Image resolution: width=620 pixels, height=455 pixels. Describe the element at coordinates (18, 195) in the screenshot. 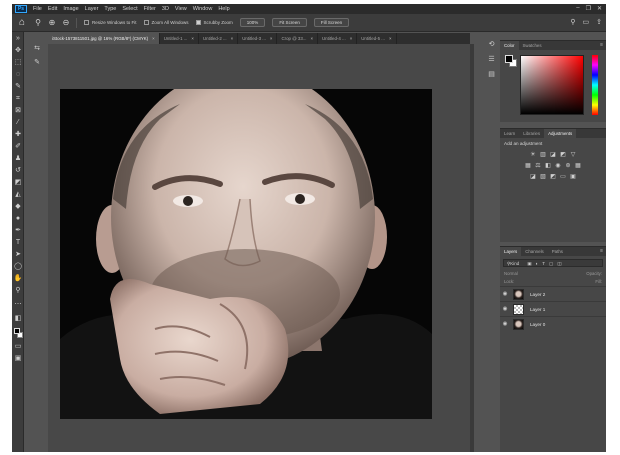

I see `gradient-tool-icon: ◭` at that location.